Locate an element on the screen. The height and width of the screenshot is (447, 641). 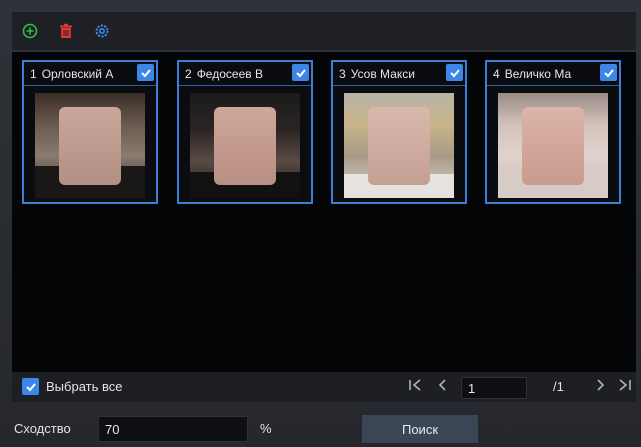
add-circle-icon is located at coordinates (30, 31).